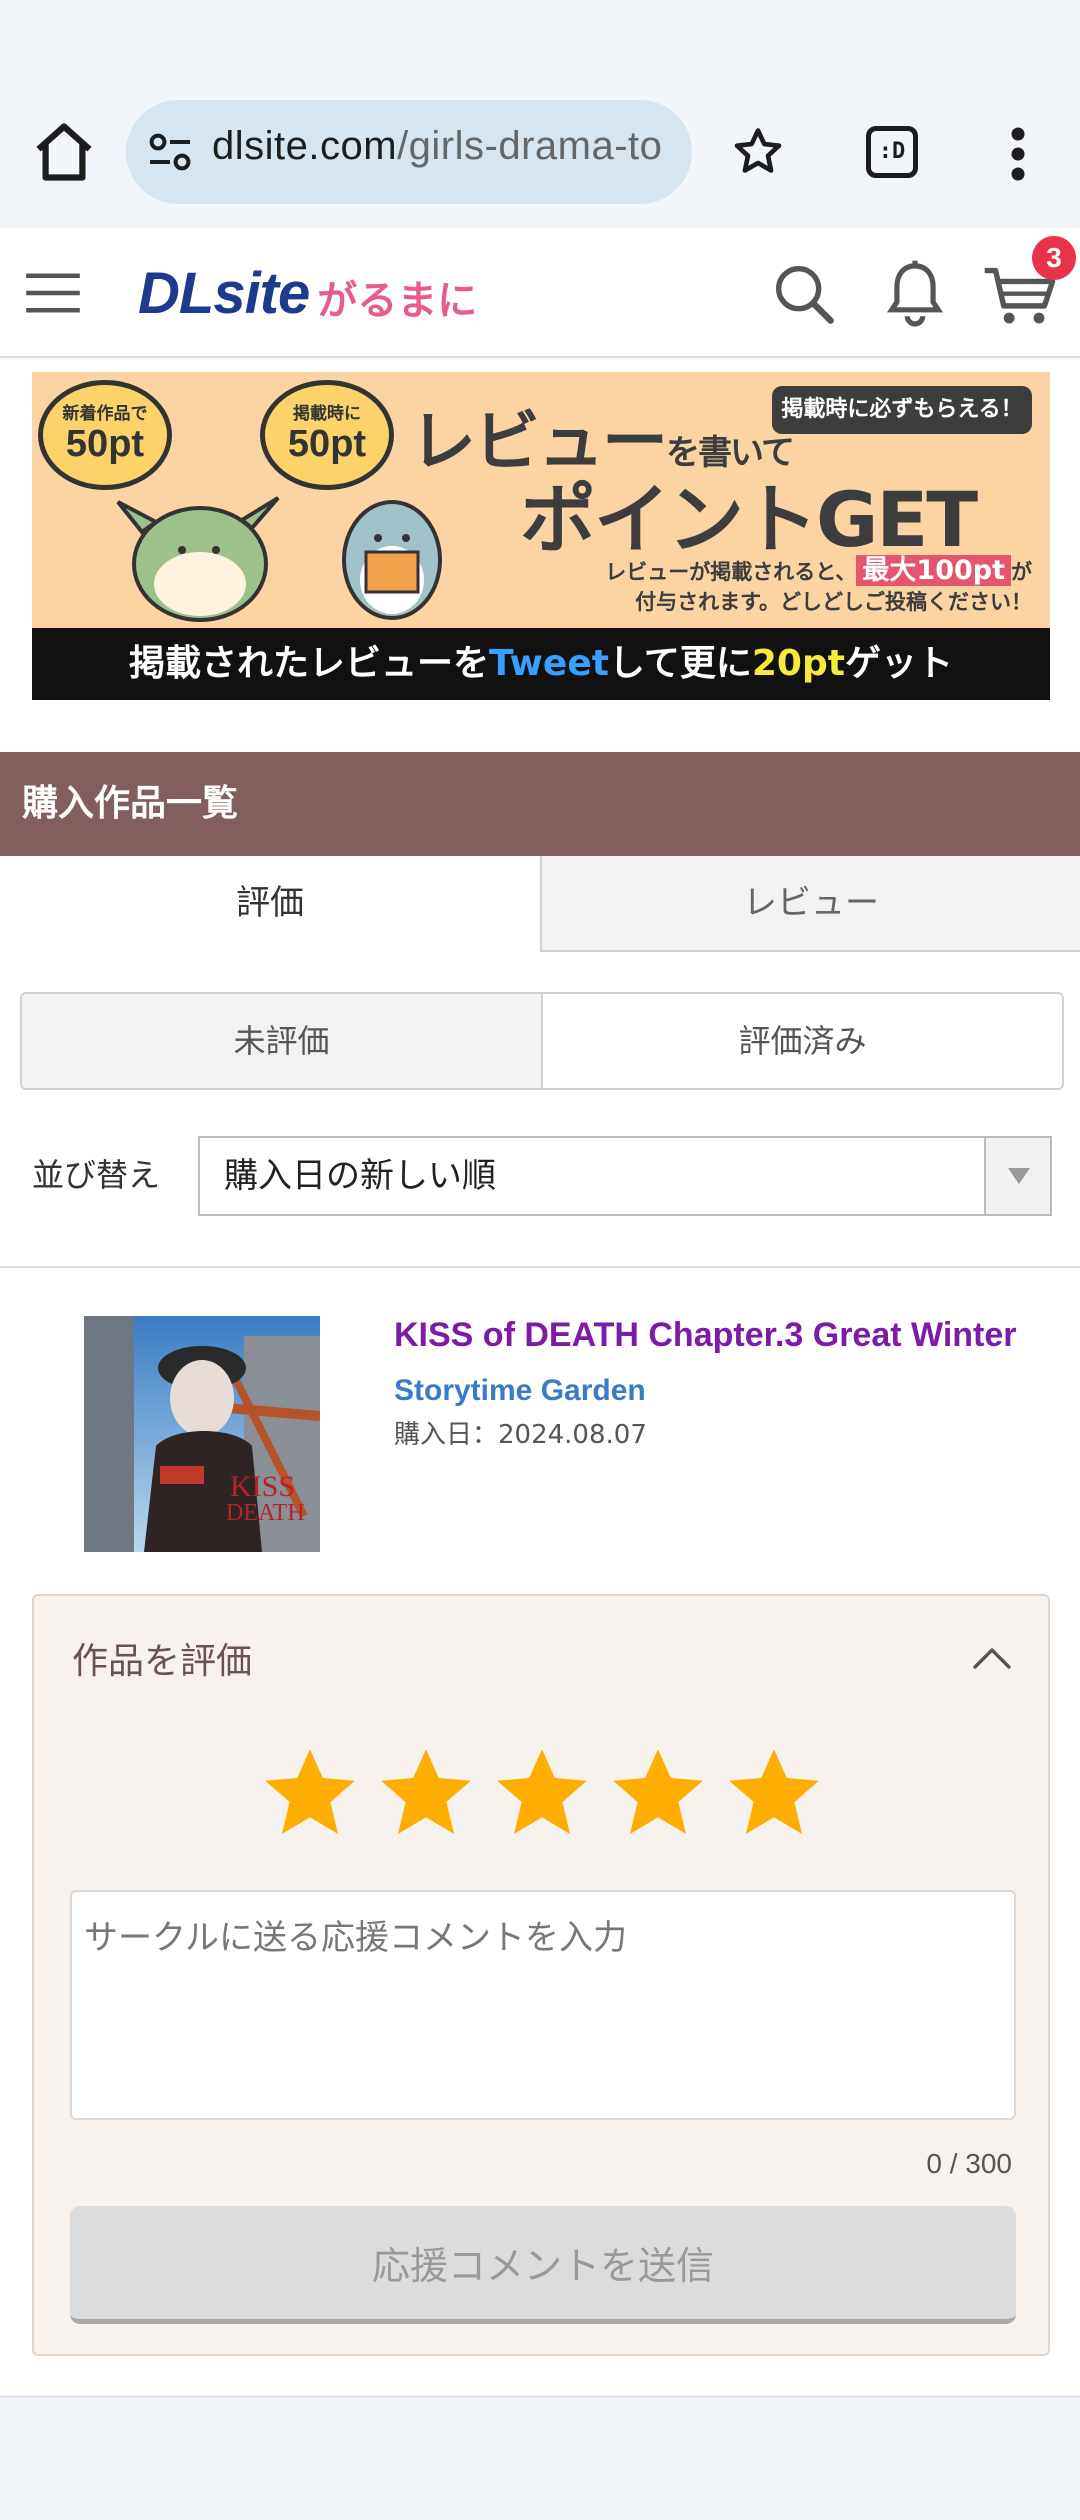  Describe the element at coordinates (749, 519) in the screenshot. I see `banner-headline-2: ポイントGET` at that location.